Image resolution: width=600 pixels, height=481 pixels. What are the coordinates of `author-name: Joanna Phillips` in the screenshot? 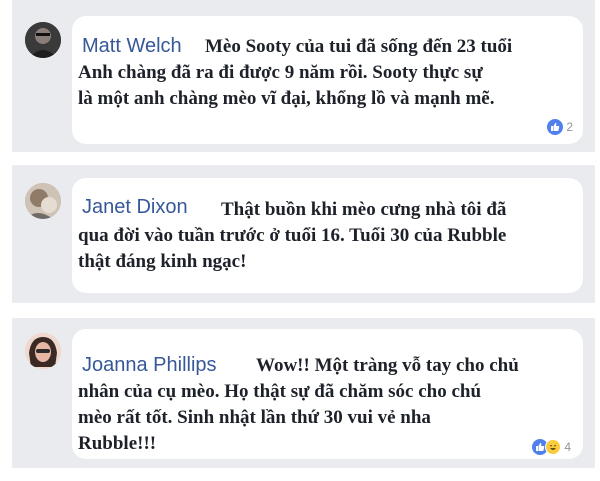 It's located at (149, 365).